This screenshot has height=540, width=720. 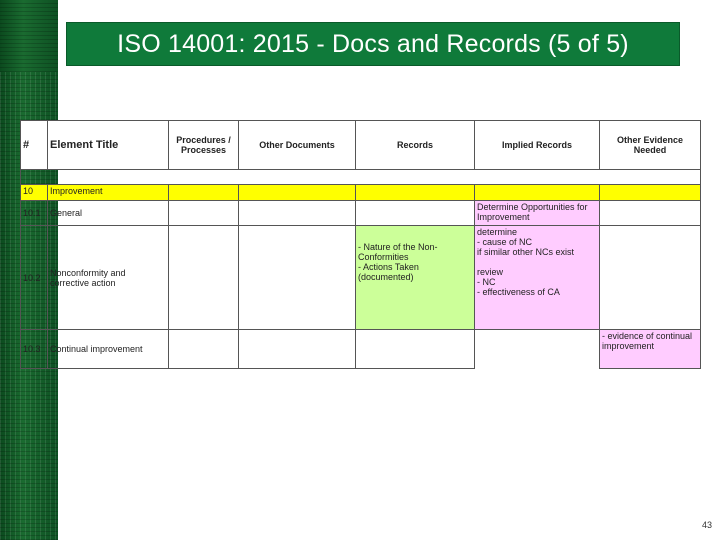 I want to click on row-title: General, so click(x=108, y=213).